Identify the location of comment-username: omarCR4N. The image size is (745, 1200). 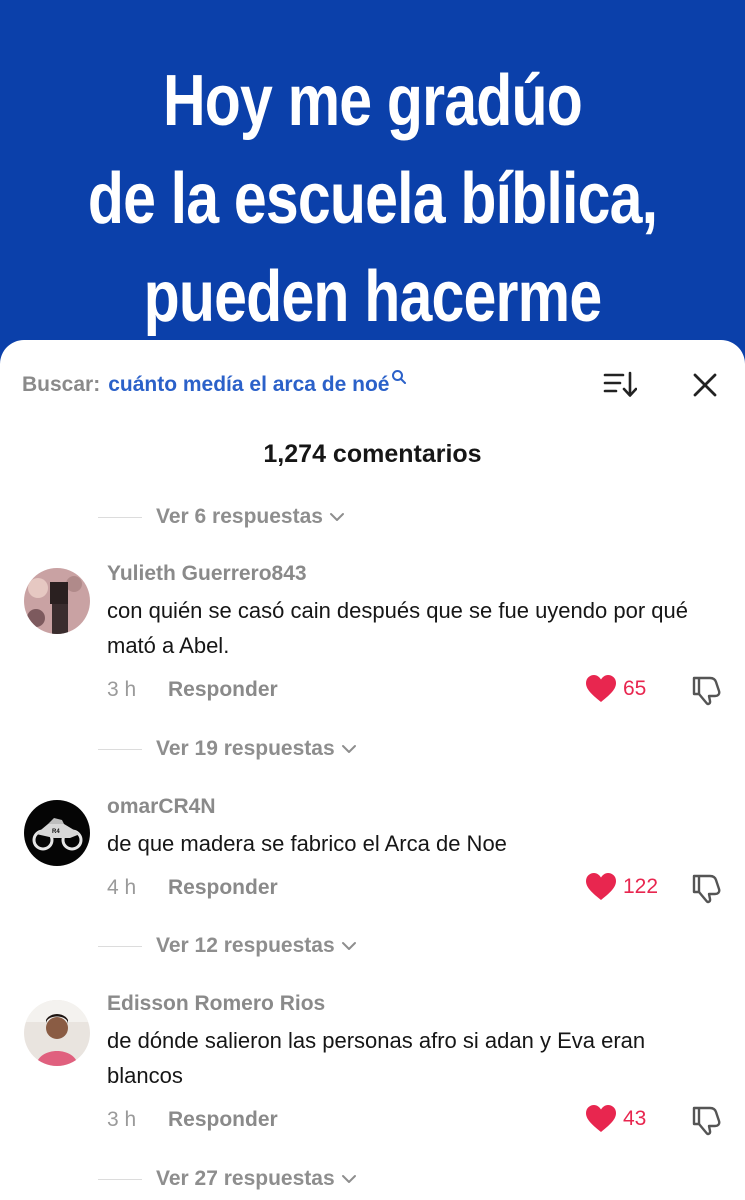
(161, 807).